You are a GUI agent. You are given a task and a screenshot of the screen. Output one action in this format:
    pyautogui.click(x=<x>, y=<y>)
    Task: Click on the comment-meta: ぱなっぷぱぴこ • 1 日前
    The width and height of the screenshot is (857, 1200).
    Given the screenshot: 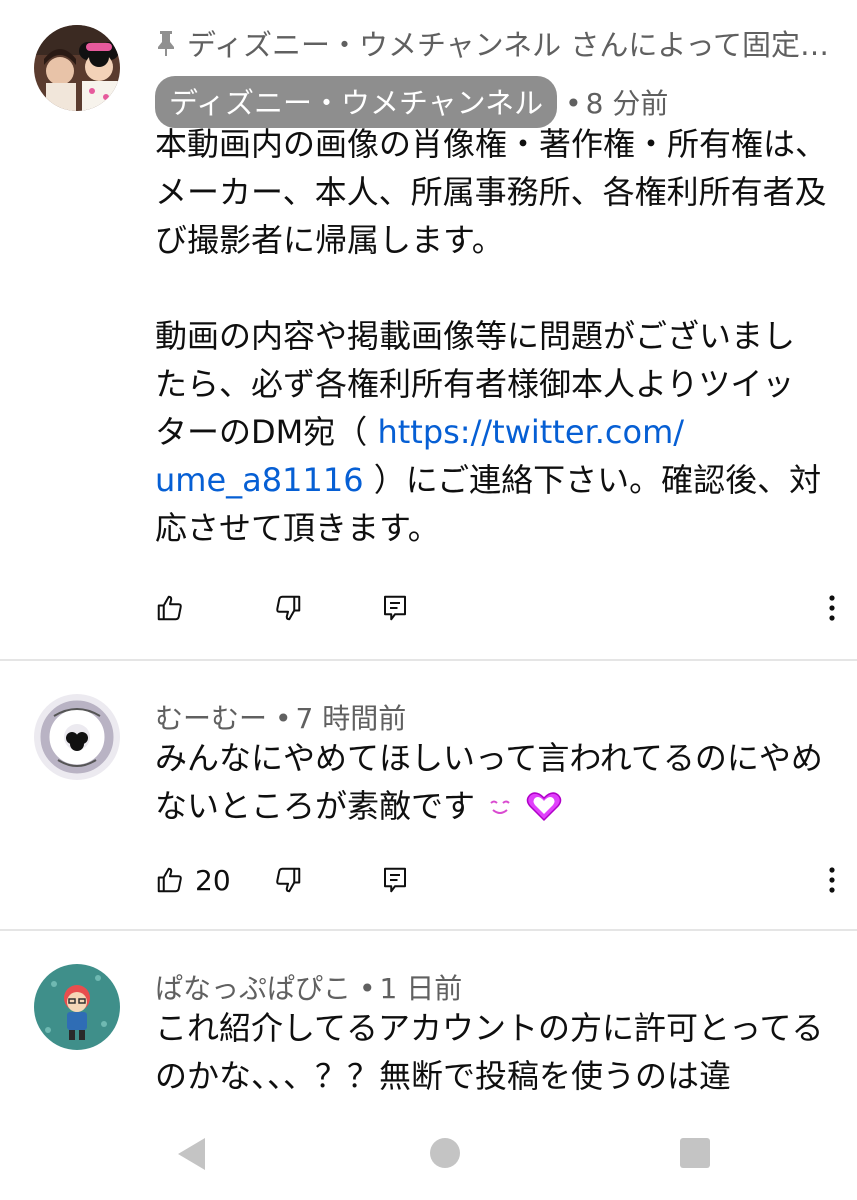 What is the action you would take?
    pyautogui.click(x=308, y=987)
    